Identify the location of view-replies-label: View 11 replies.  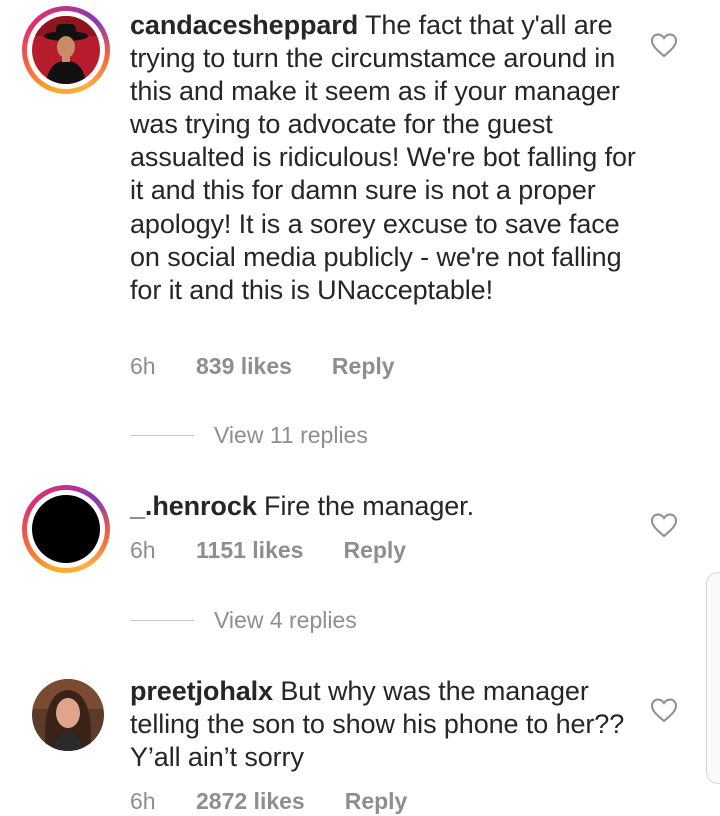
(291, 434).